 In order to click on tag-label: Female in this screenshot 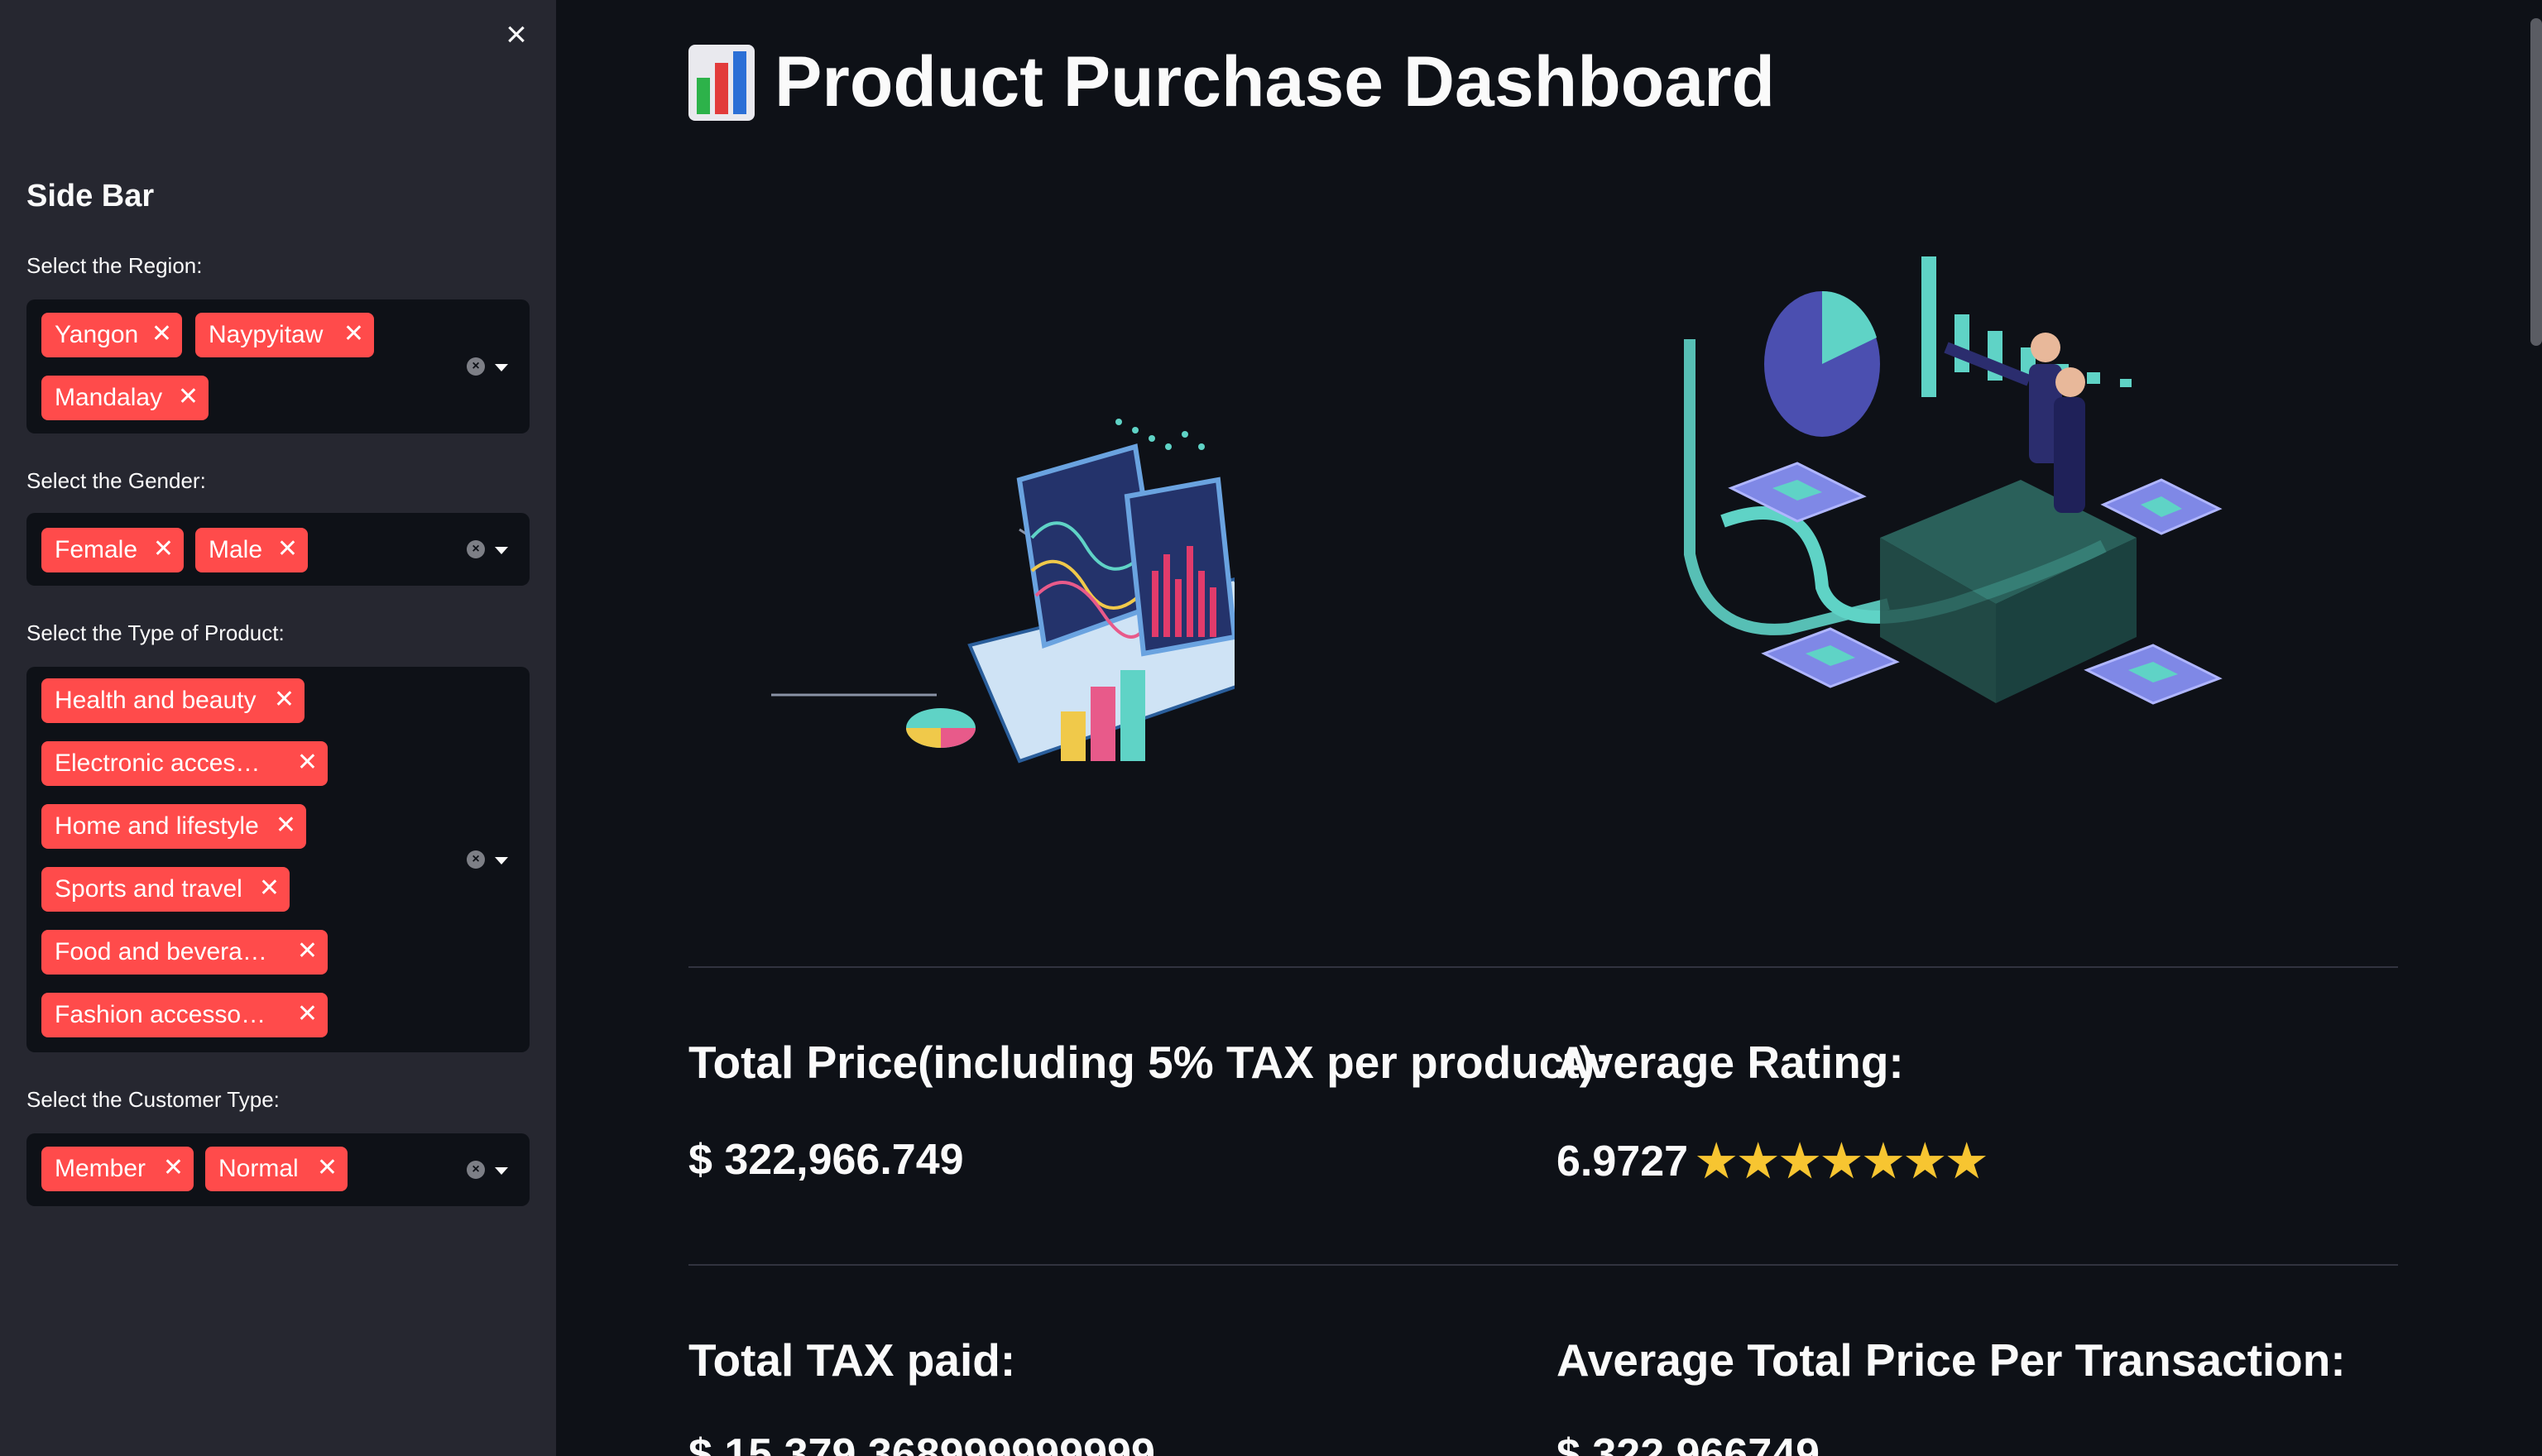, I will do `click(97, 549)`.